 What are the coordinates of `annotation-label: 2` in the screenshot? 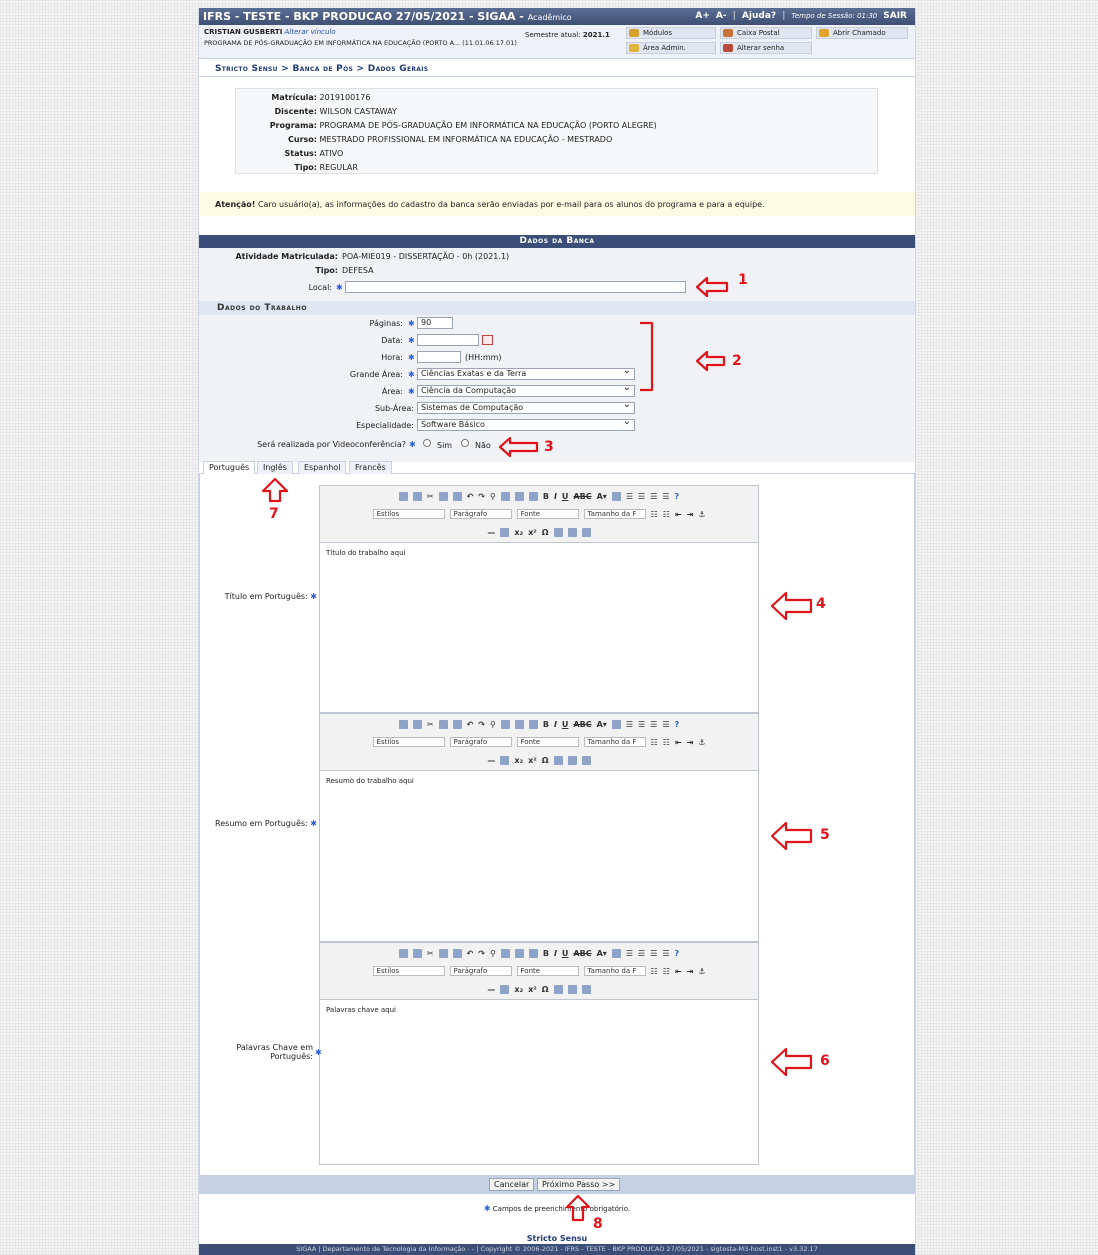 It's located at (737, 361).